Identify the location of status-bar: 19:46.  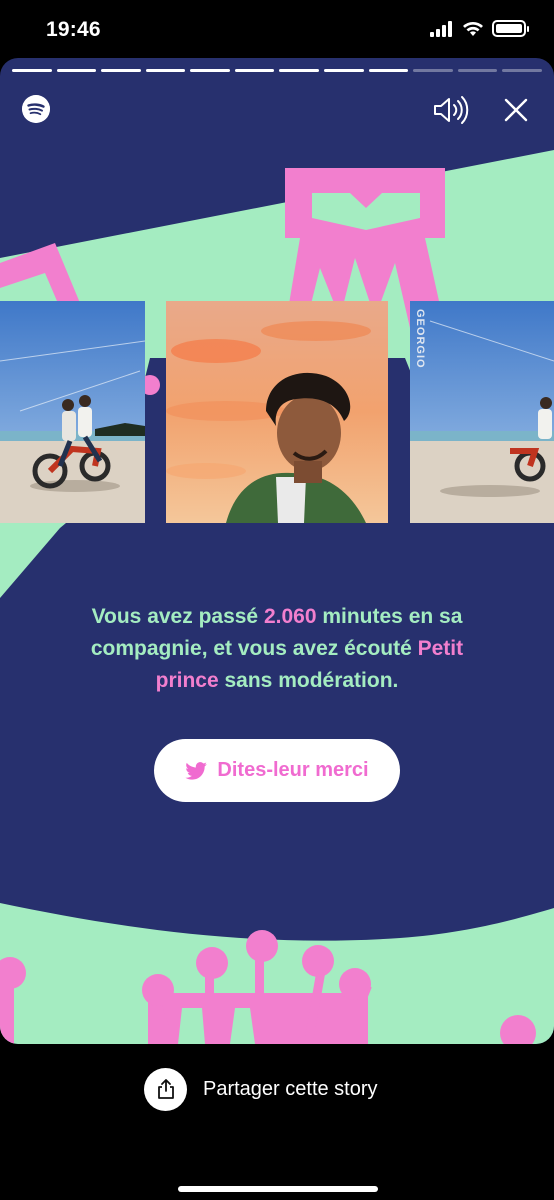
(277, 30).